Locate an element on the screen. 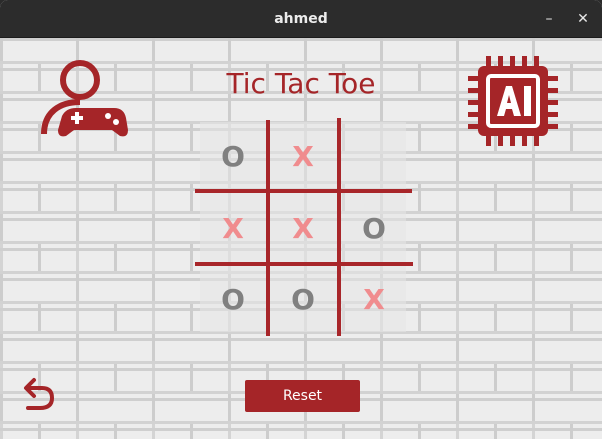 The width and height of the screenshot is (602, 439). ai-chip-icon is located at coordinates (513, 101).